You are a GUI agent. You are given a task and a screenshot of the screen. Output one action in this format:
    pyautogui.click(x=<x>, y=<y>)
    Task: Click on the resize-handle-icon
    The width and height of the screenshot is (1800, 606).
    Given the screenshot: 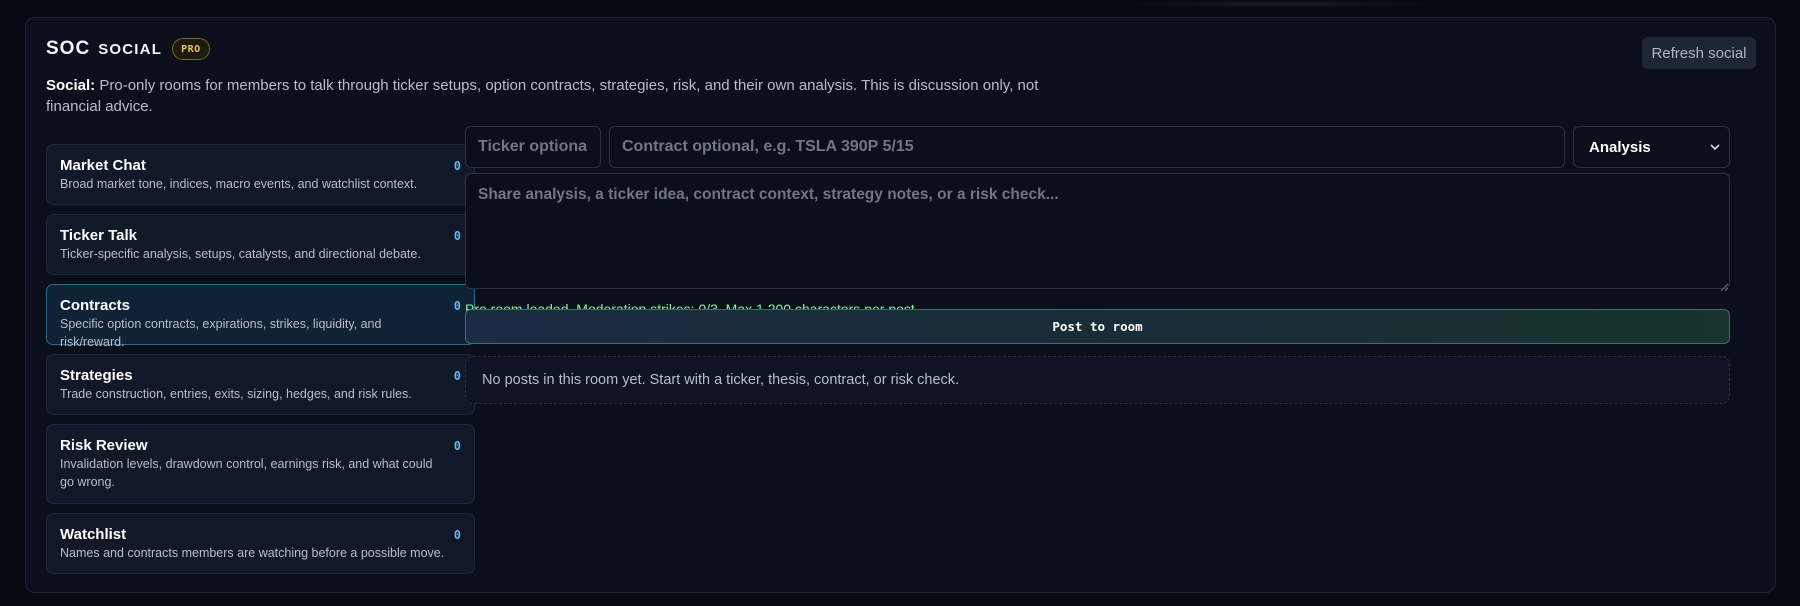 What is the action you would take?
    pyautogui.click(x=1724, y=288)
    